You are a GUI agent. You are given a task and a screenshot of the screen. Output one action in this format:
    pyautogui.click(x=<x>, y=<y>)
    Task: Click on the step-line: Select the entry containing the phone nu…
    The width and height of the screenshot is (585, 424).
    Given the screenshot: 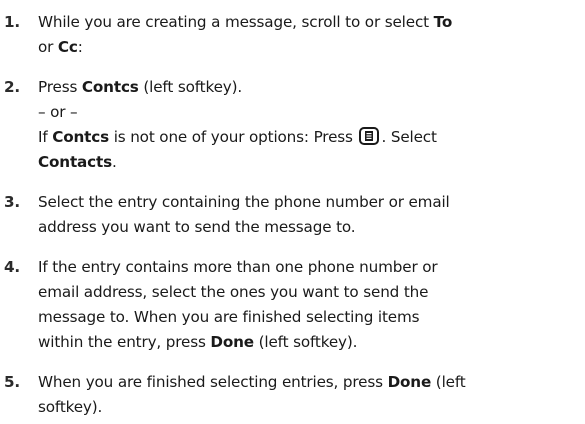 What is the action you would take?
    pyautogui.click(x=244, y=202)
    